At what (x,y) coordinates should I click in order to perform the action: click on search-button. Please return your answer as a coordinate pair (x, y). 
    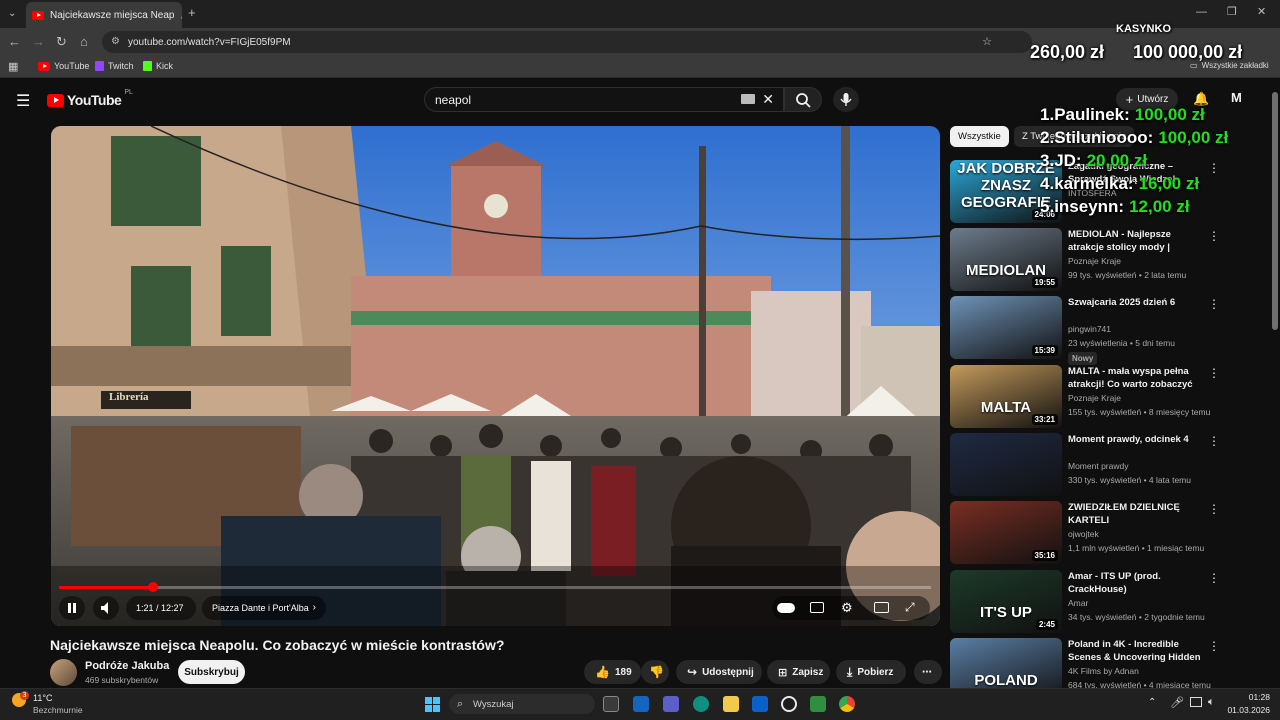
    Looking at the image, I should click on (803, 99).